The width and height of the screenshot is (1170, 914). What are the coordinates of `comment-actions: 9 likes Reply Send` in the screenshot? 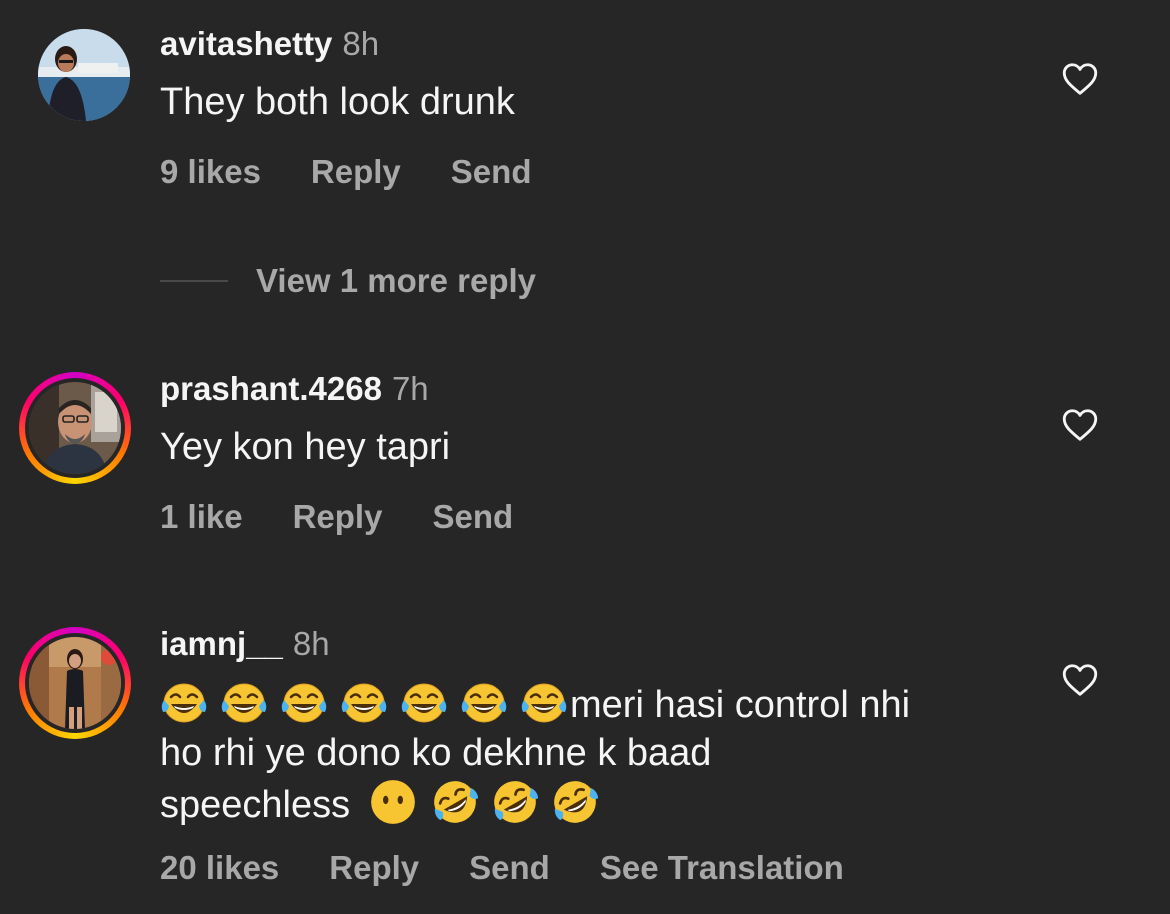 It's located at (370, 172).